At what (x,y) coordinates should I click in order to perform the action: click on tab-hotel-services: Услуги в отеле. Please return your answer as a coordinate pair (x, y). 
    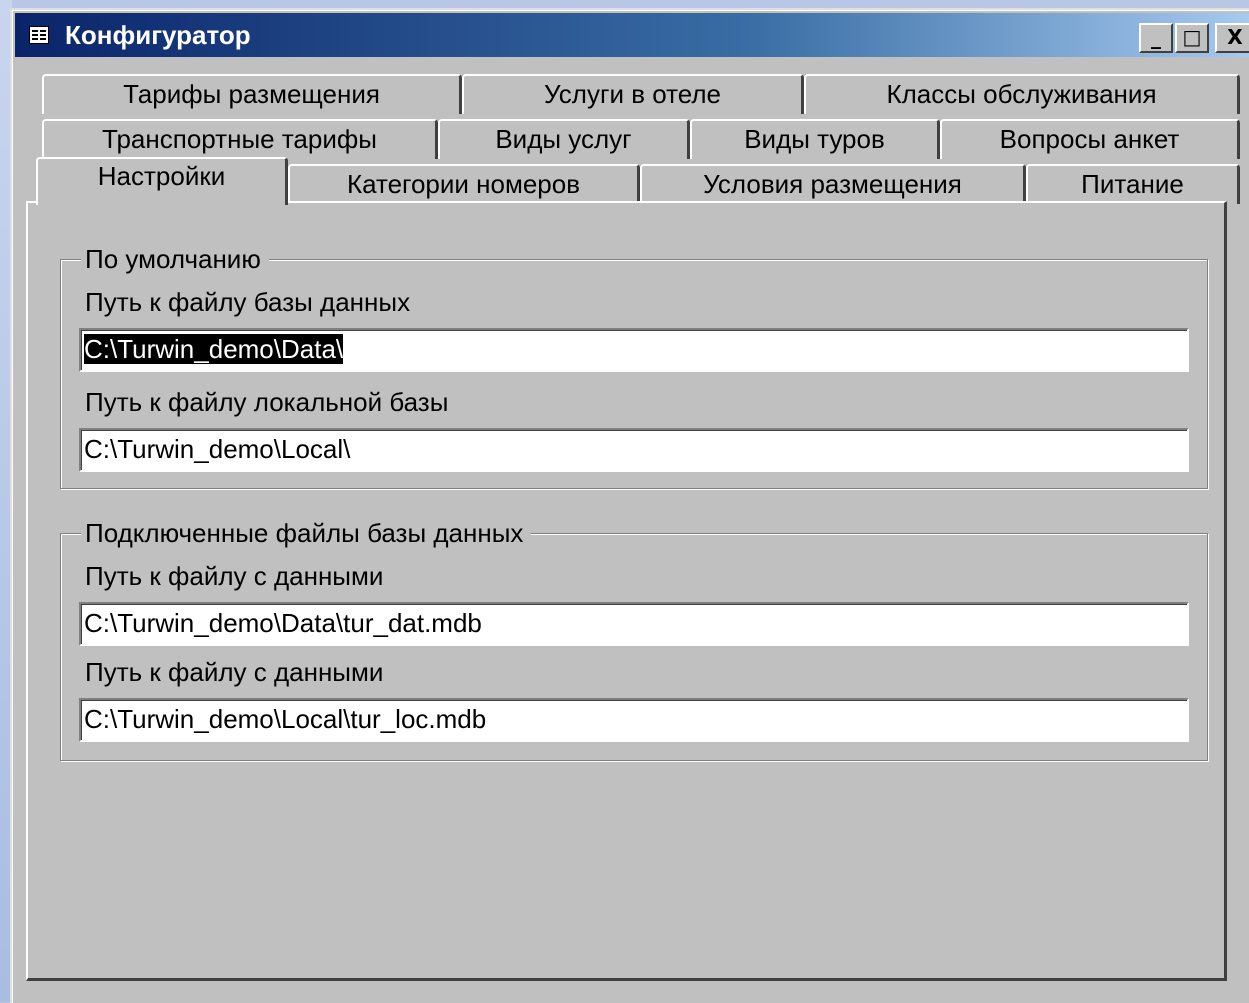
    Looking at the image, I should click on (633, 94).